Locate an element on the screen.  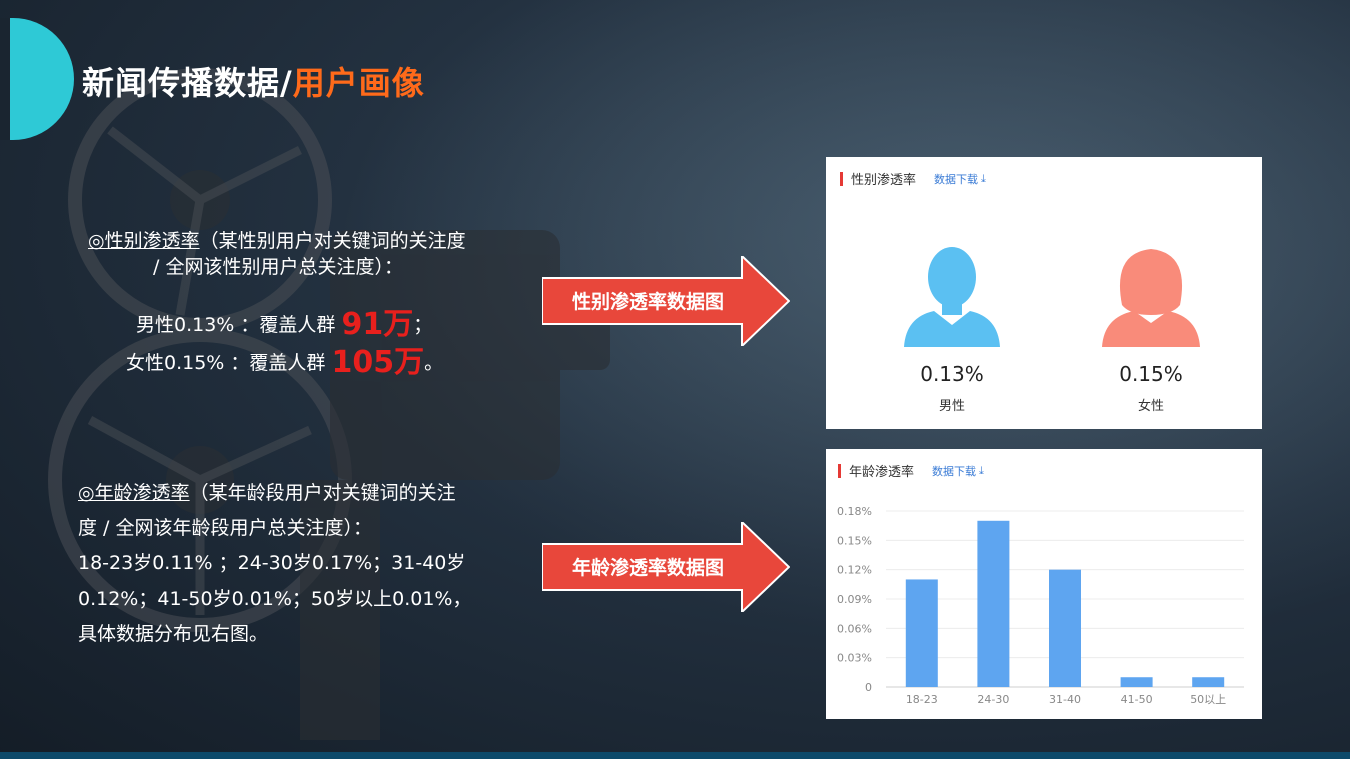
female-percentage: 0.15% is located at coordinates (1151, 374).